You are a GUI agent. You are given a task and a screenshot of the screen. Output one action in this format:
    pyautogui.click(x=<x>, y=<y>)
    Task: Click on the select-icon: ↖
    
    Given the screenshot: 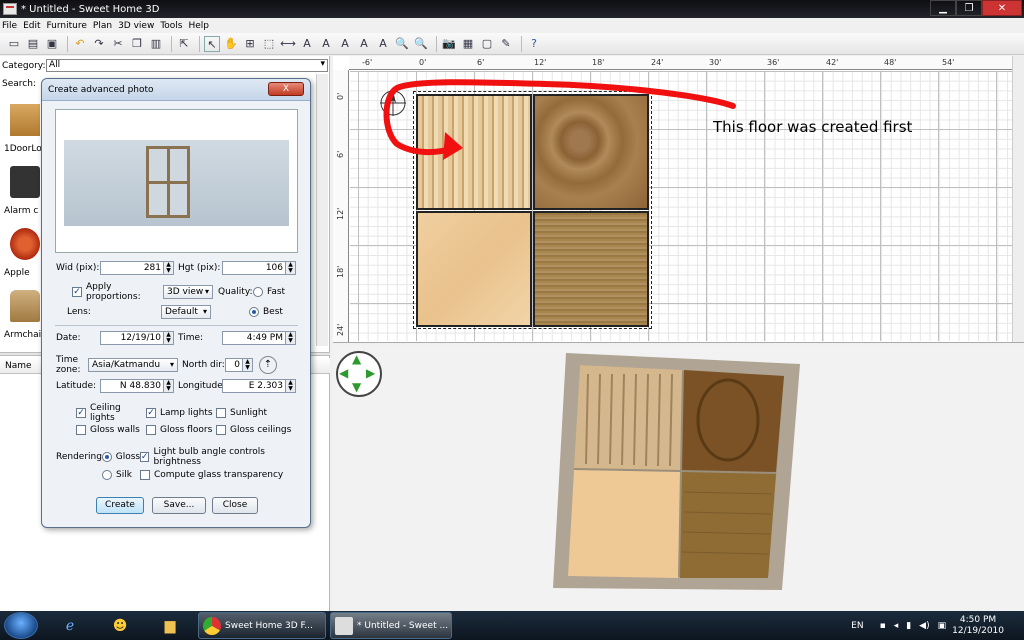 What is the action you would take?
    pyautogui.click(x=212, y=43)
    